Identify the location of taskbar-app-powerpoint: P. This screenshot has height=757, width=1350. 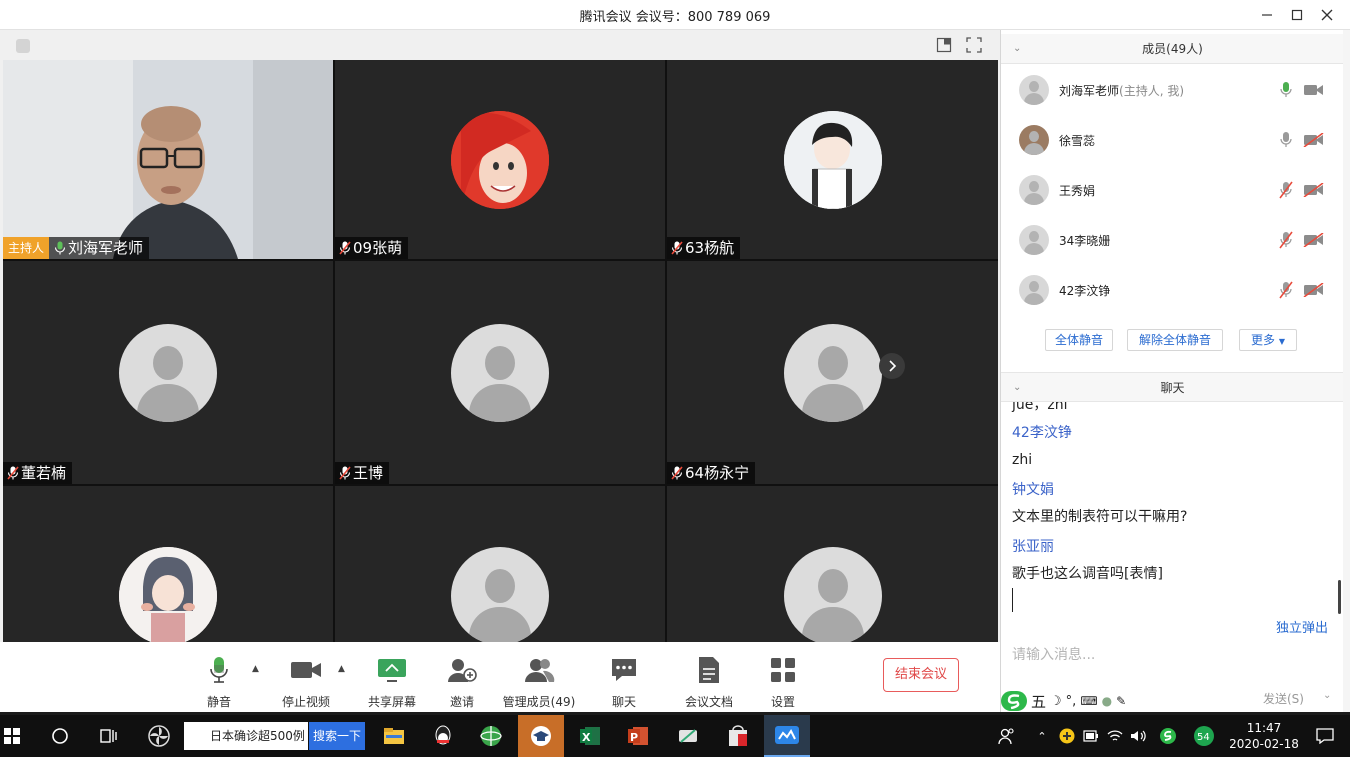
(638, 736).